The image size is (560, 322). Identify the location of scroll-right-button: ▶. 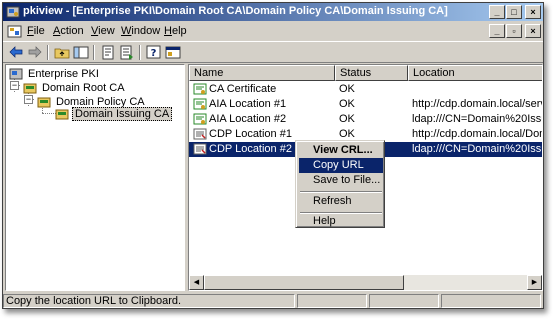
(534, 282).